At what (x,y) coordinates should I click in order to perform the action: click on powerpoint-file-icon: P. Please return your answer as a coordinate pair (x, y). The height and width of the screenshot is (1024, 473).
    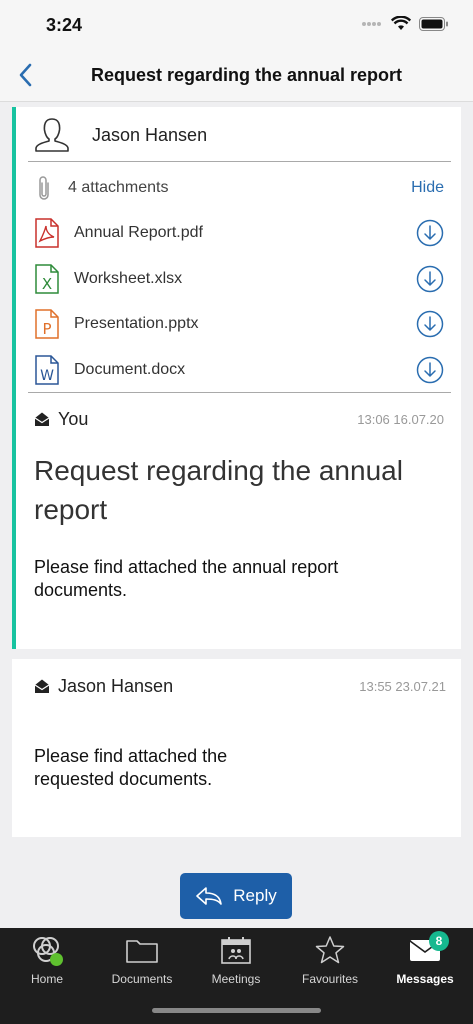
    Looking at the image, I should click on (47, 324).